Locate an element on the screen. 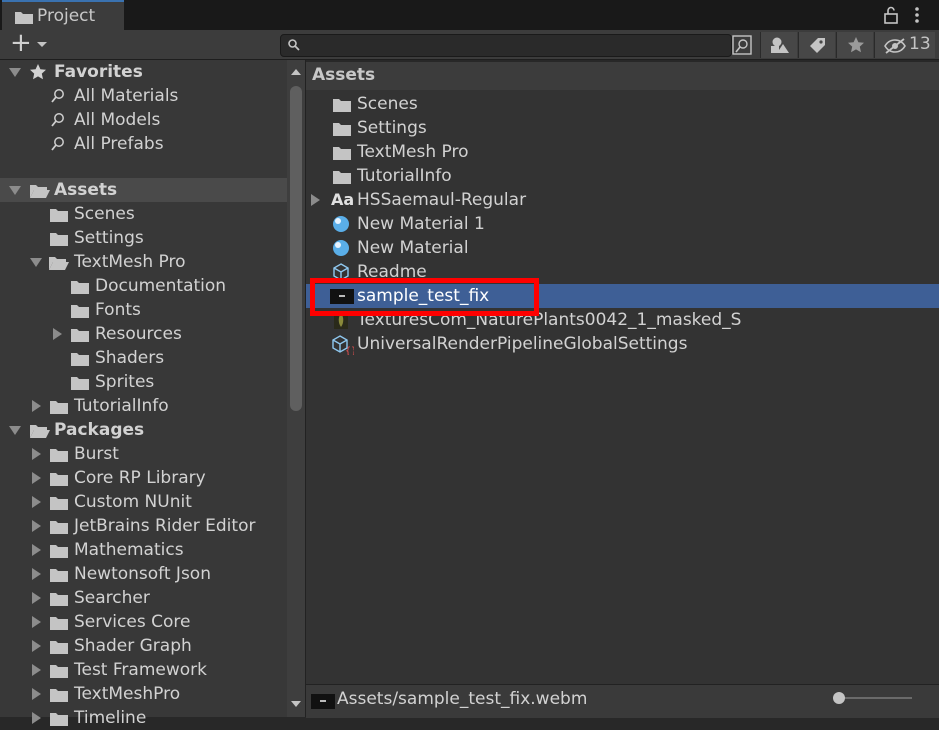  tree-package-item: Timeline is located at coordinates (143, 718).